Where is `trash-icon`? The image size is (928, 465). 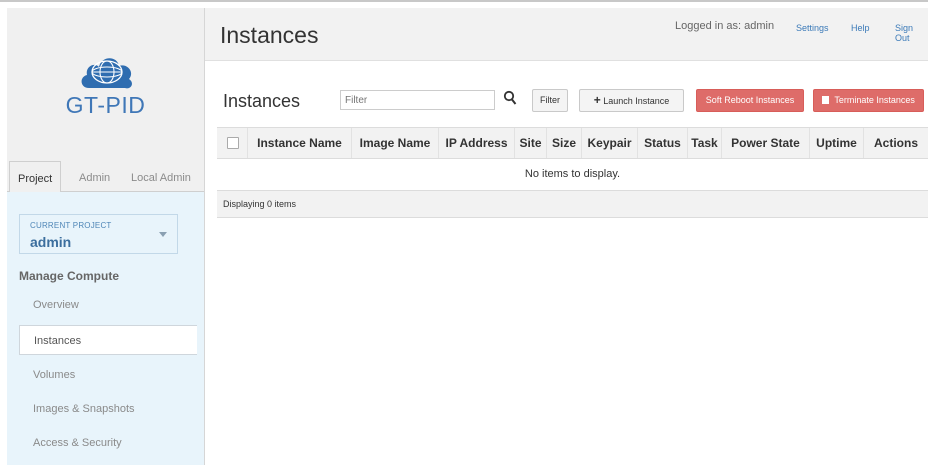
trash-icon is located at coordinates (826, 99).